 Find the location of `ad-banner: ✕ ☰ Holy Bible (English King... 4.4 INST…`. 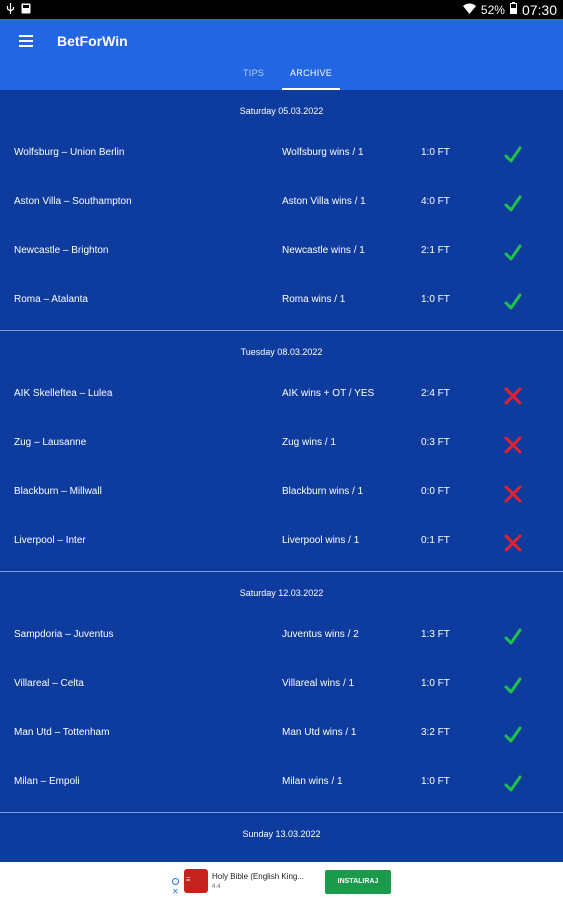

ad-banner: ✕ ☰ Holy Bible (English King... 4.4 INST… is located at coordinates (281, 881).